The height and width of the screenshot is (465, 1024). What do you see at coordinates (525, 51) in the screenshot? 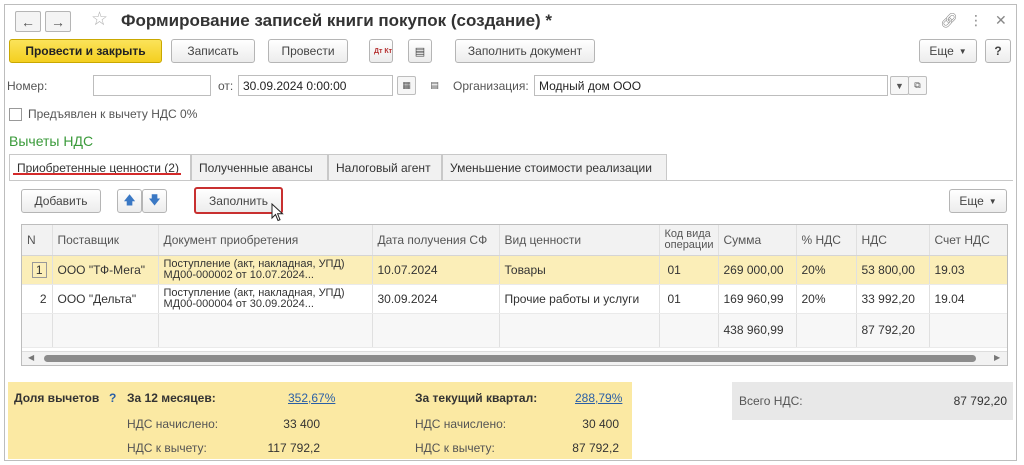
I see `fill-document-button: Заполнить документ` at bounding box center [525, 51].